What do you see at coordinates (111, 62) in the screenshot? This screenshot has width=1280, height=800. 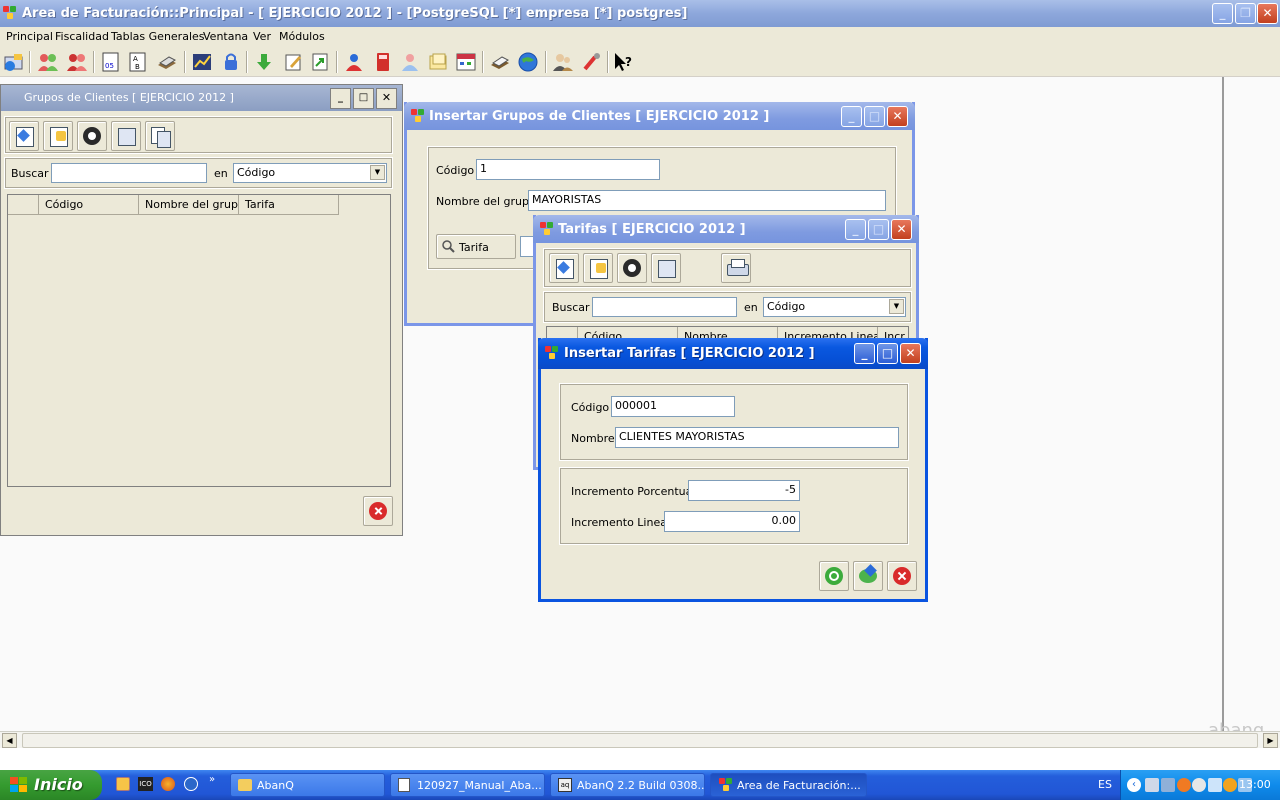 I see `series-icon: 05` at bounding box center [111, 62].